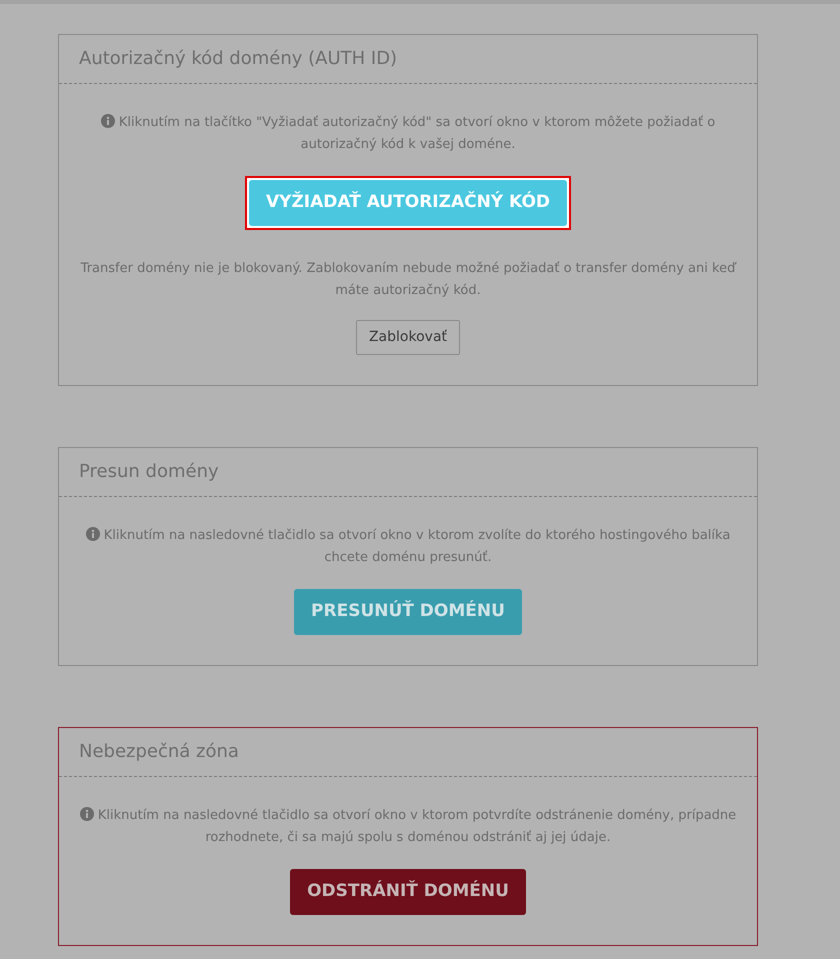 The width and height of the screenshot is (840, 959). Describe the element at coordinates (408, 547) in the screenshot. I see `info-text: Kliknutím na nasledovné tlačidlo sa otvorí okno v ktorom zvolíte do ktorého hostingového balíka chcete doménu presunúť.` at that location.